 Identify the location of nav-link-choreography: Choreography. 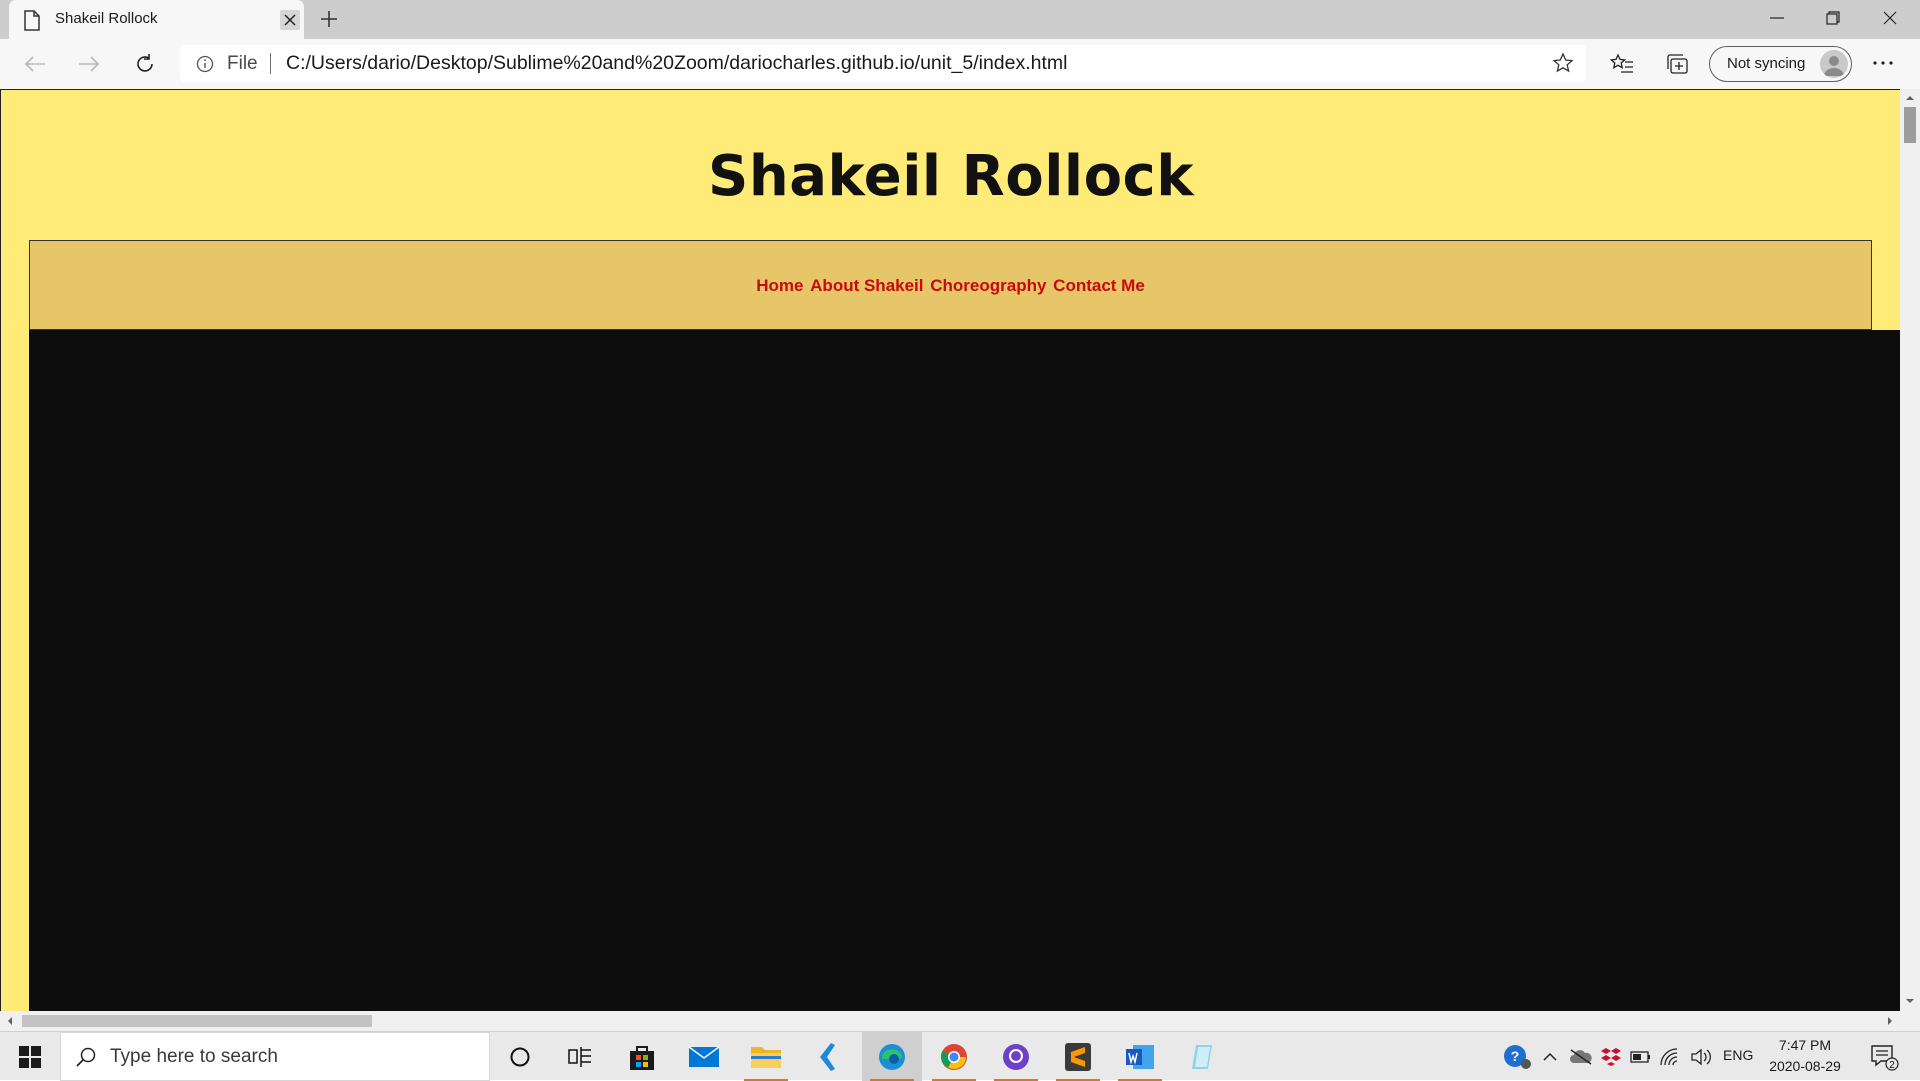
(988, 285).